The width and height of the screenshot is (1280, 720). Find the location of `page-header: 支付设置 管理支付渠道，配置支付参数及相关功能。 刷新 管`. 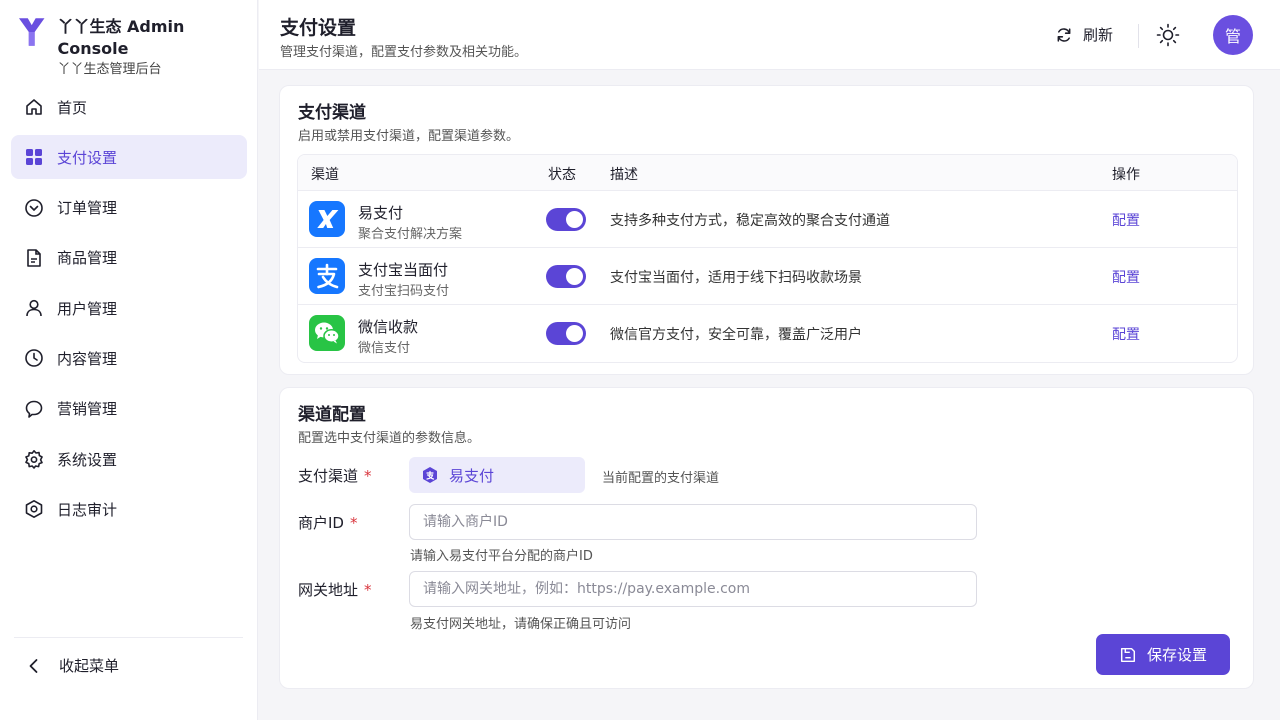

page-header: 支付设置 管理支付渠道，配置支付参数及相关功能。 刷新 管 is located at coordinates (769, 35).